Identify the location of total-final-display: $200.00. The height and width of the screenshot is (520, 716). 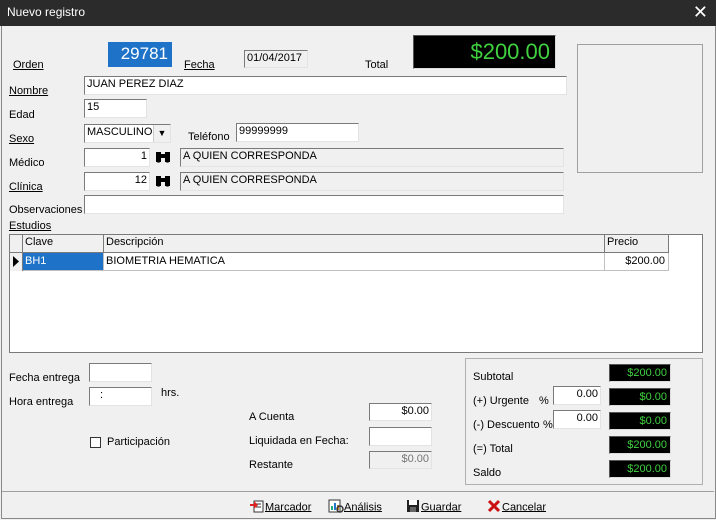
(640, 445).